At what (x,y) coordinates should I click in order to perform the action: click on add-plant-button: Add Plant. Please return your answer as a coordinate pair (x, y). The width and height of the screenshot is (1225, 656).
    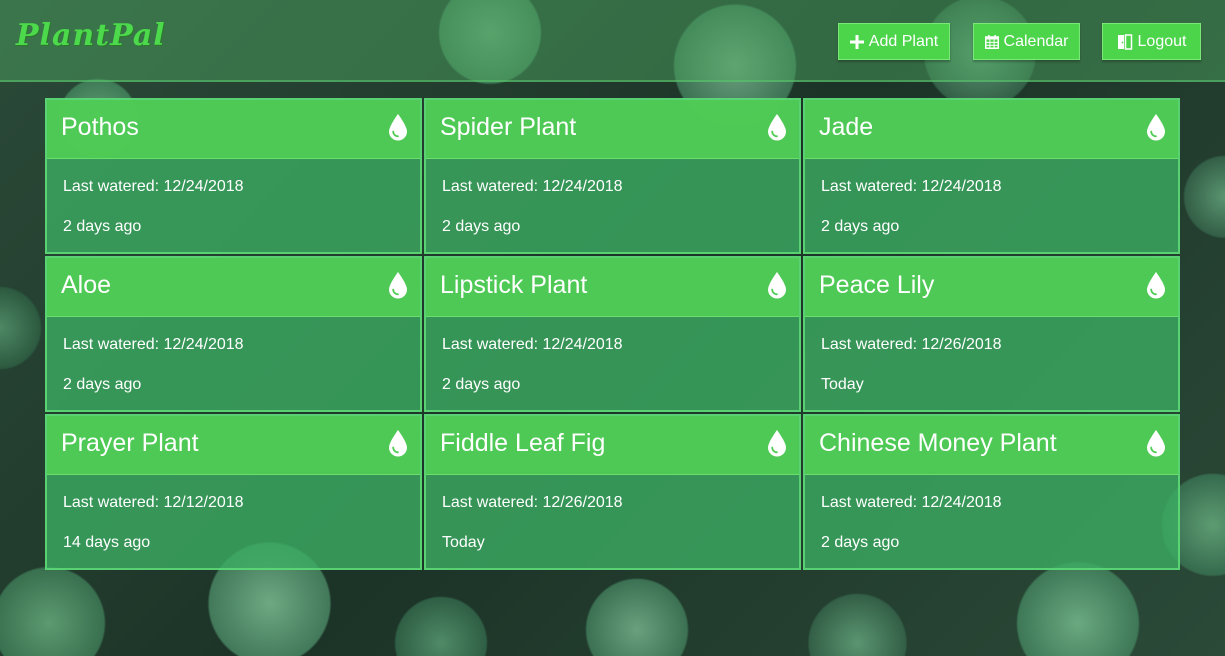
    Looking at the image, I should click on (894, 41).